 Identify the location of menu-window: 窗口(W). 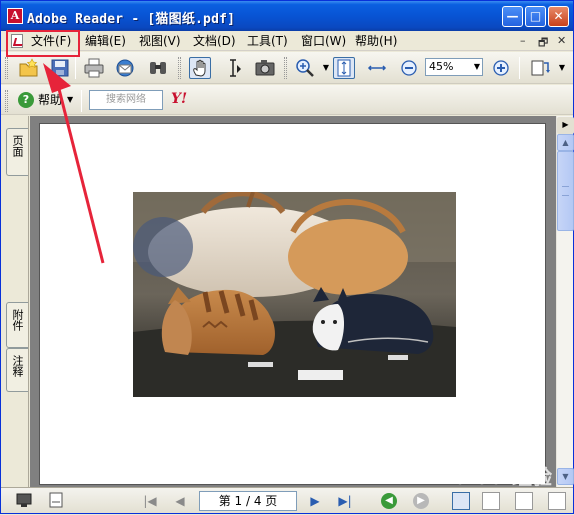
(323, 41).